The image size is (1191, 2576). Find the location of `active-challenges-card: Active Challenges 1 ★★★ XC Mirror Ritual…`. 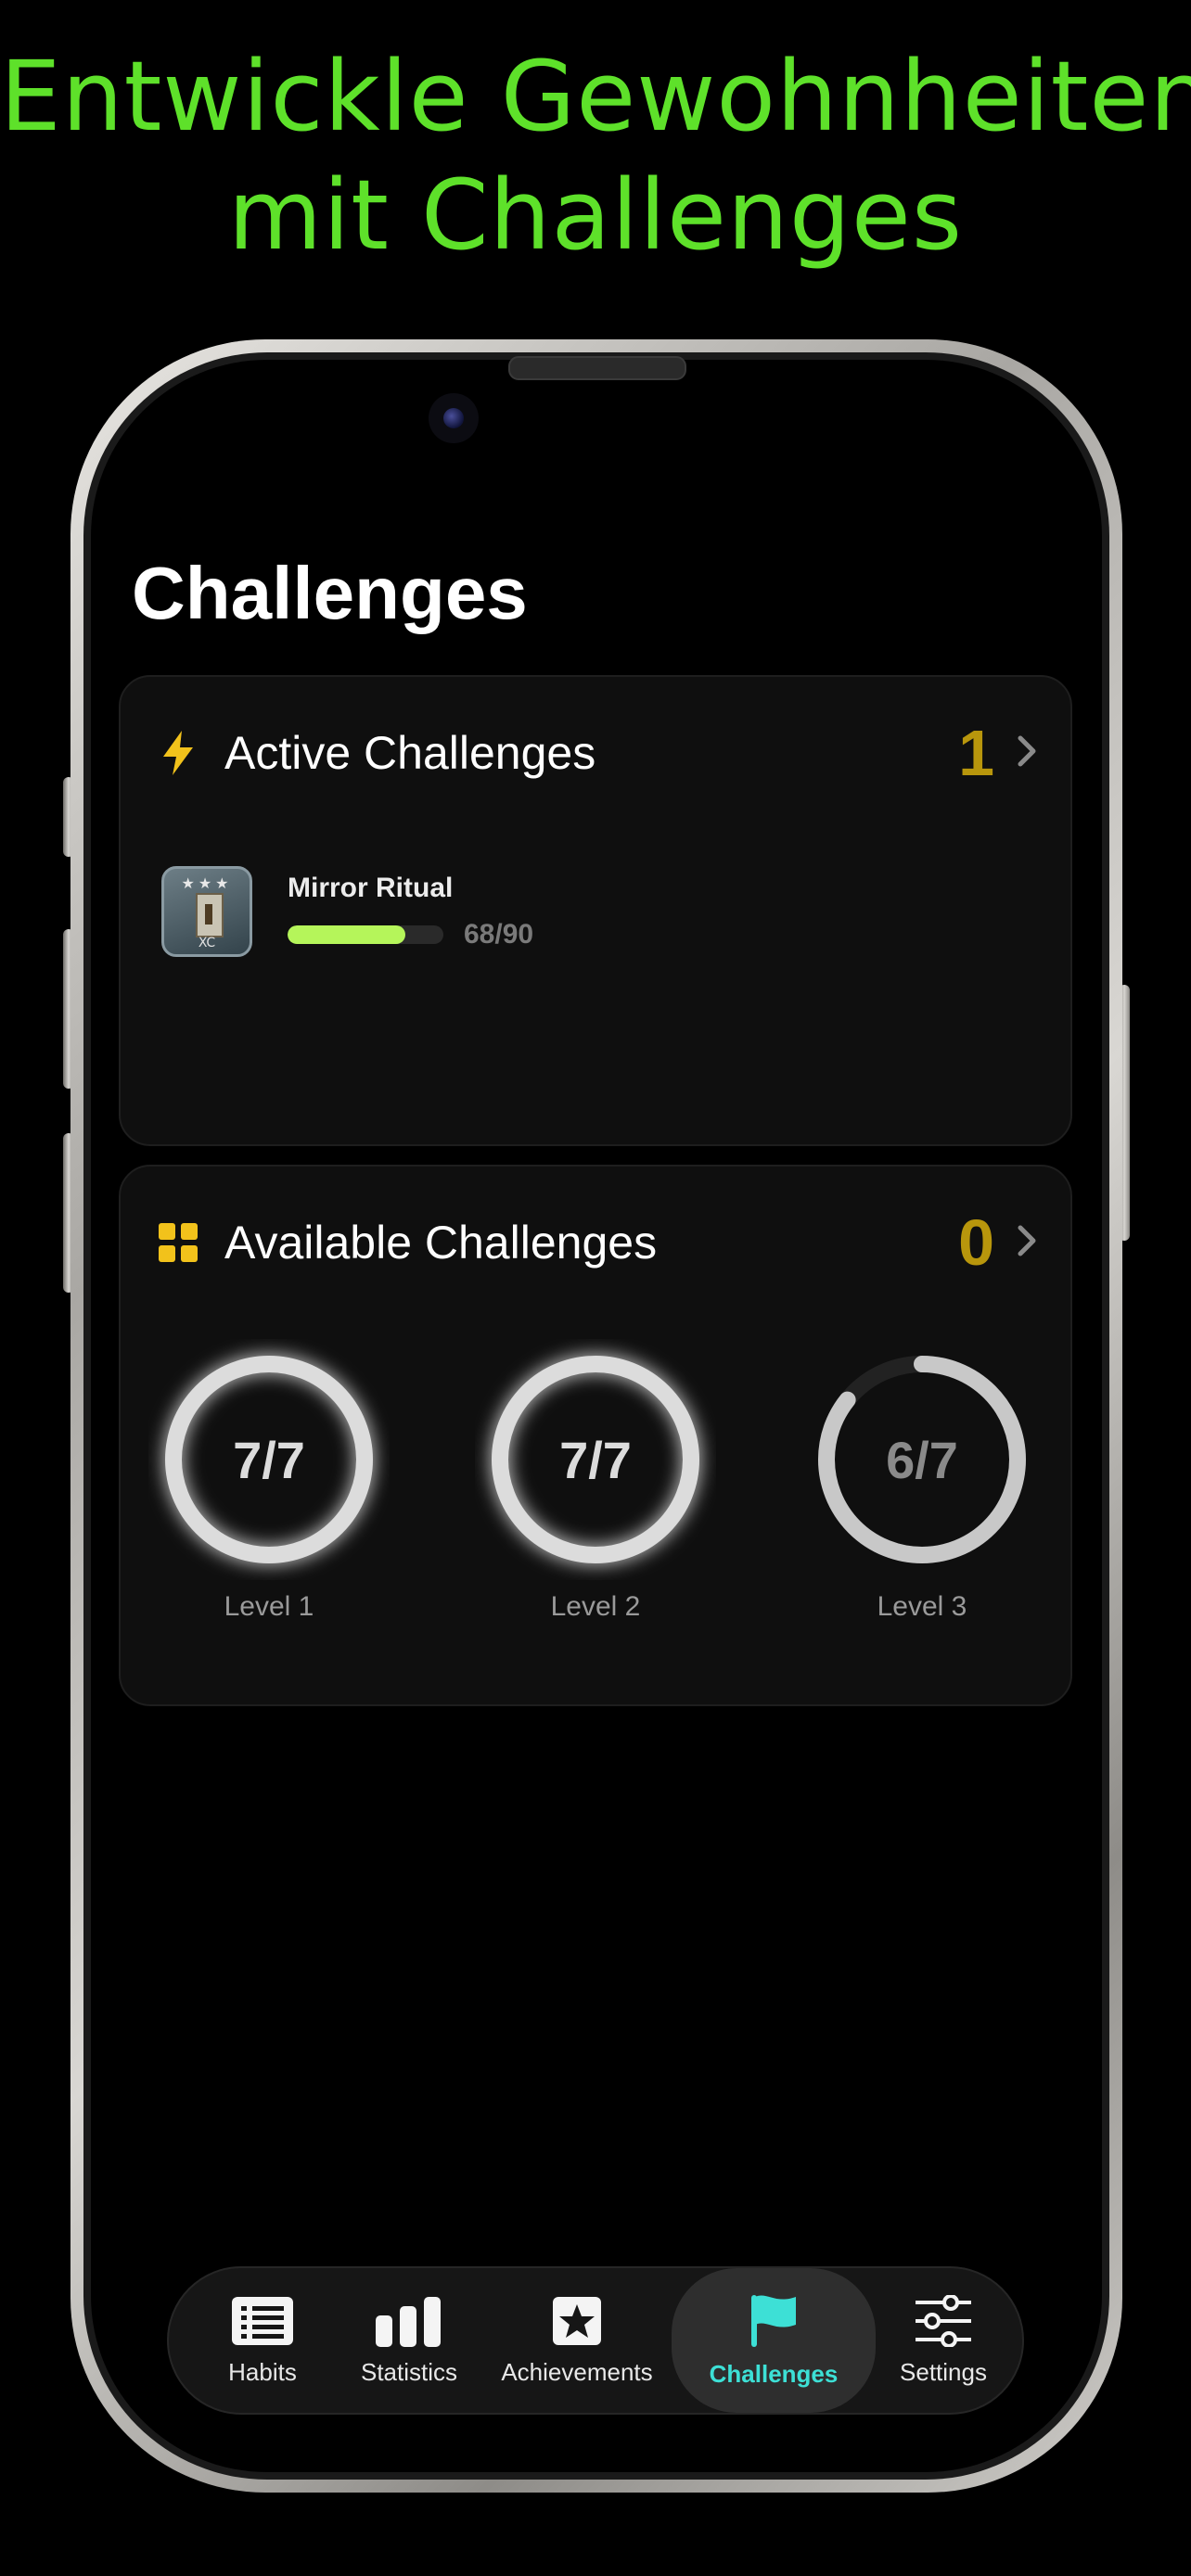

active-challenges-card: Active Challenges 1 ★★★ XC Mirror Ritual… is located at coordinates (595, 910).